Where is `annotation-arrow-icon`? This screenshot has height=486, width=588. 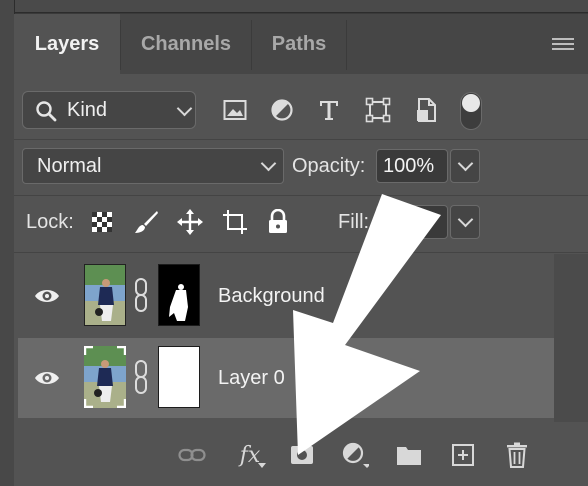 annotation-arrow-icon is located at coordinates (367, 324).